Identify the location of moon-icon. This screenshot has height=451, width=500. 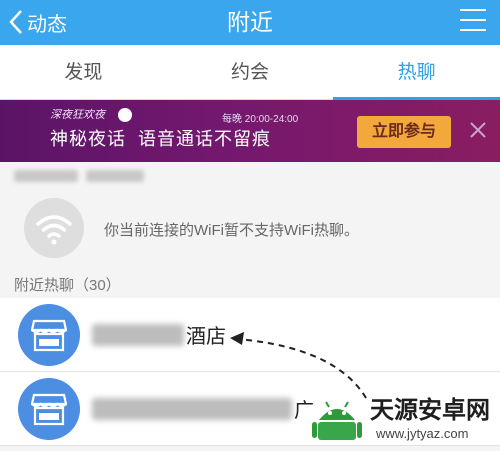
(125, 115).